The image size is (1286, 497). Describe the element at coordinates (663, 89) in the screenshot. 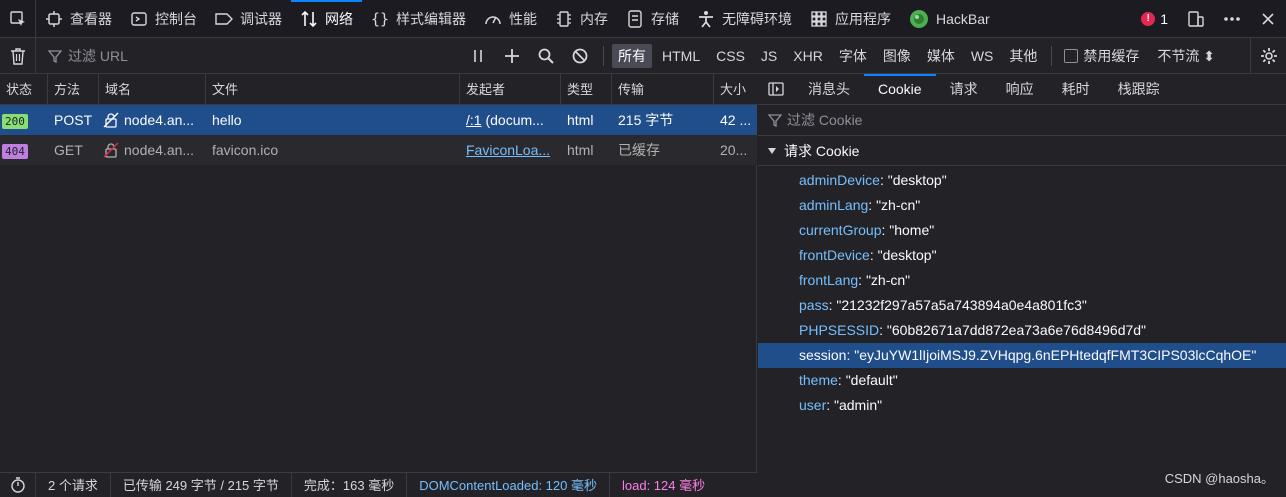

I see `column-header-transferred: 传输` at that location.